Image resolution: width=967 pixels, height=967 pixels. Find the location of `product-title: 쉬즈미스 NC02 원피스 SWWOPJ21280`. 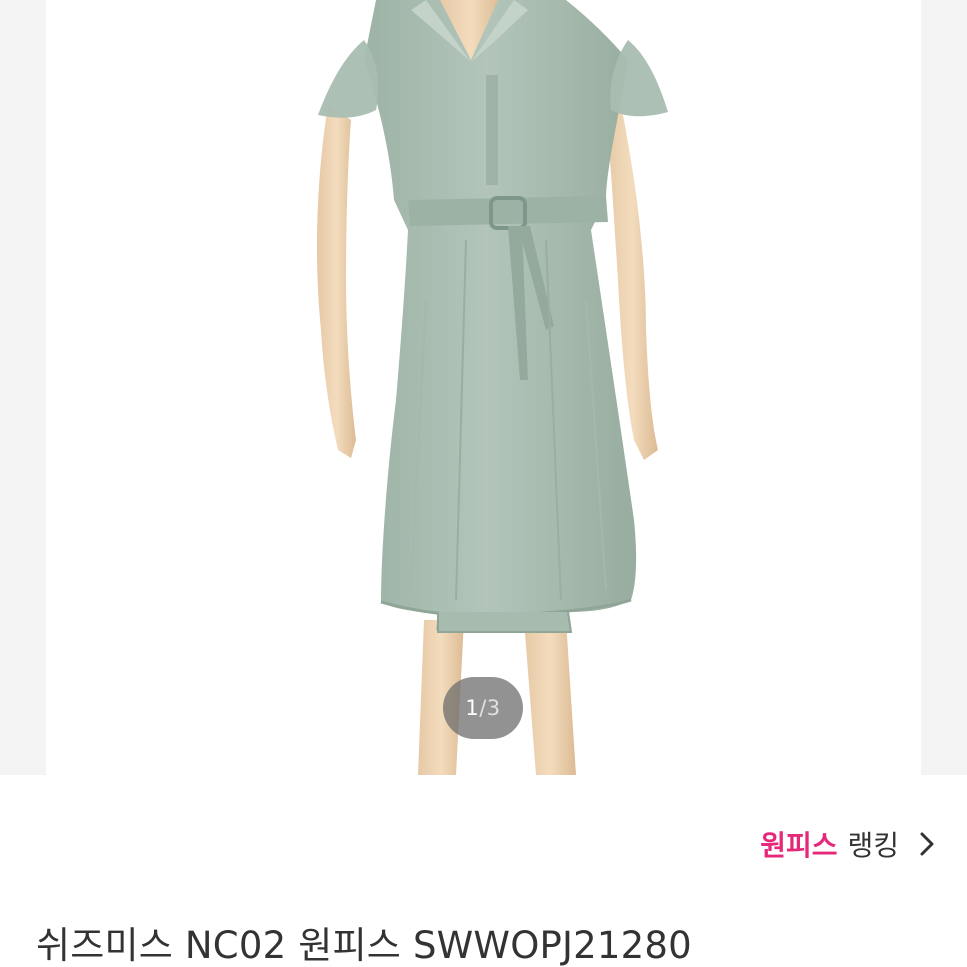

product-title: 쉬즈미스 NC02 원피스 SWWOPJ21280 is located at coordinates (364, 945).